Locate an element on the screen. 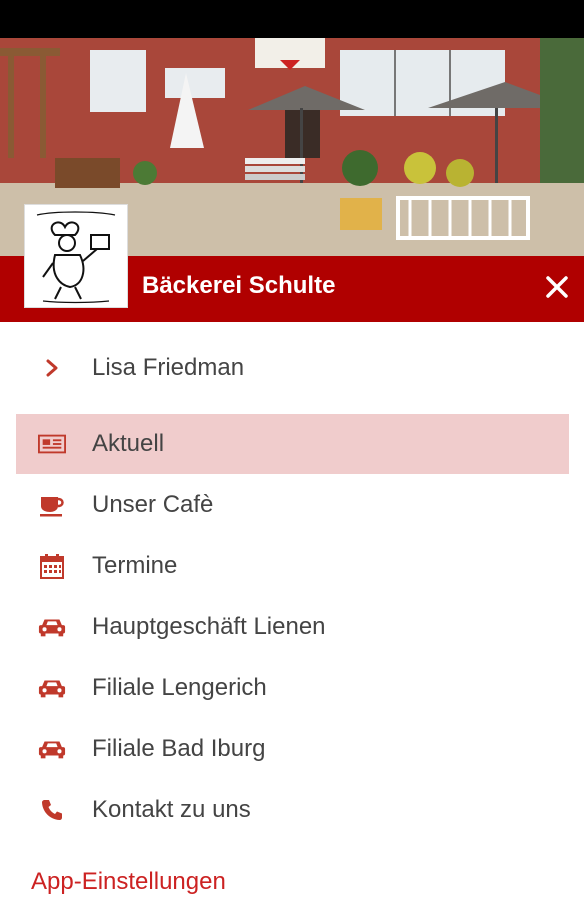 The width and height of the screenshot is (584, 900). menu-item-filiale-bad-iburg: Filiale Bad Iburg is located at coordinates (292, 749).